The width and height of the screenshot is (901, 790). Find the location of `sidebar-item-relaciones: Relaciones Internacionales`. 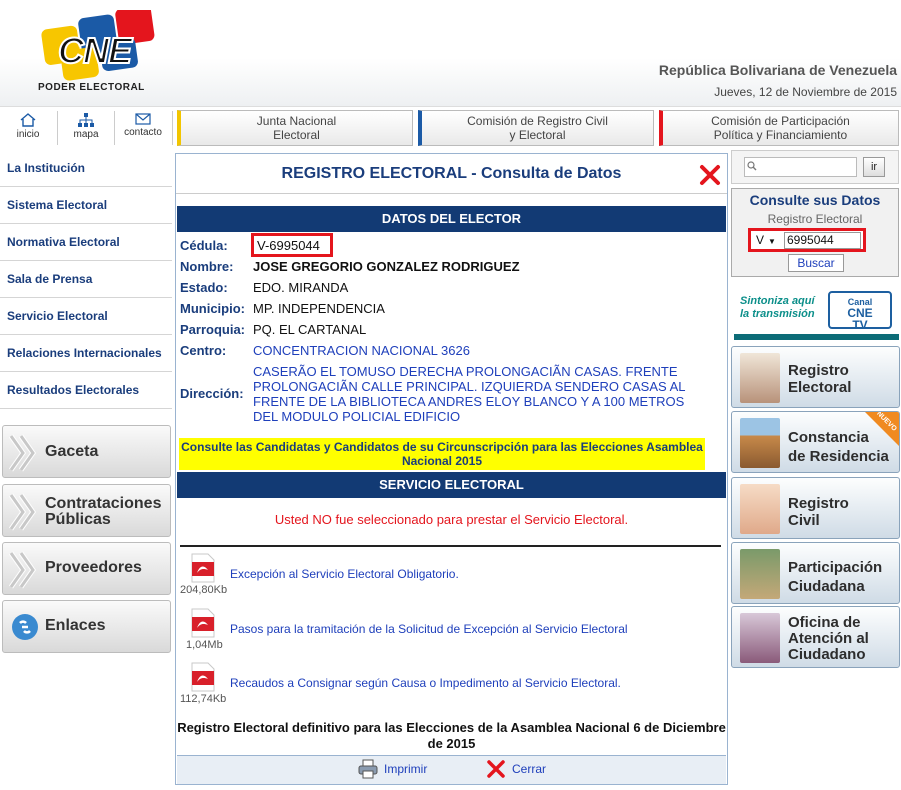

sidebar-item-relaciones: Relaciones Internacionales is located at coordinates (86, 353).